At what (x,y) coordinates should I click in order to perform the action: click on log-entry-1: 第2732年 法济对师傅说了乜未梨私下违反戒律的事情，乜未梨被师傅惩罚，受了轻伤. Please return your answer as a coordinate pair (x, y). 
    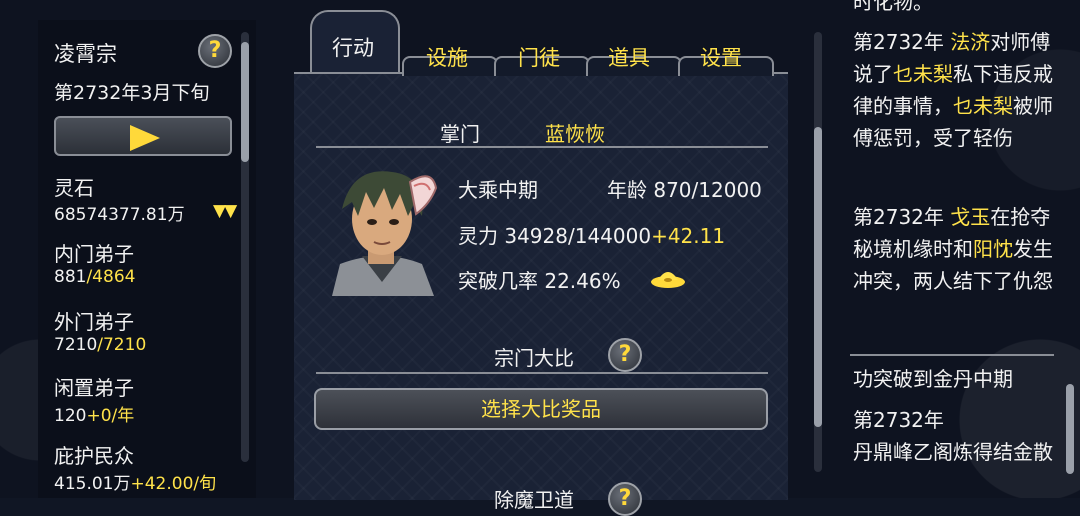
    Looking at the image, I should click on (953, 90).